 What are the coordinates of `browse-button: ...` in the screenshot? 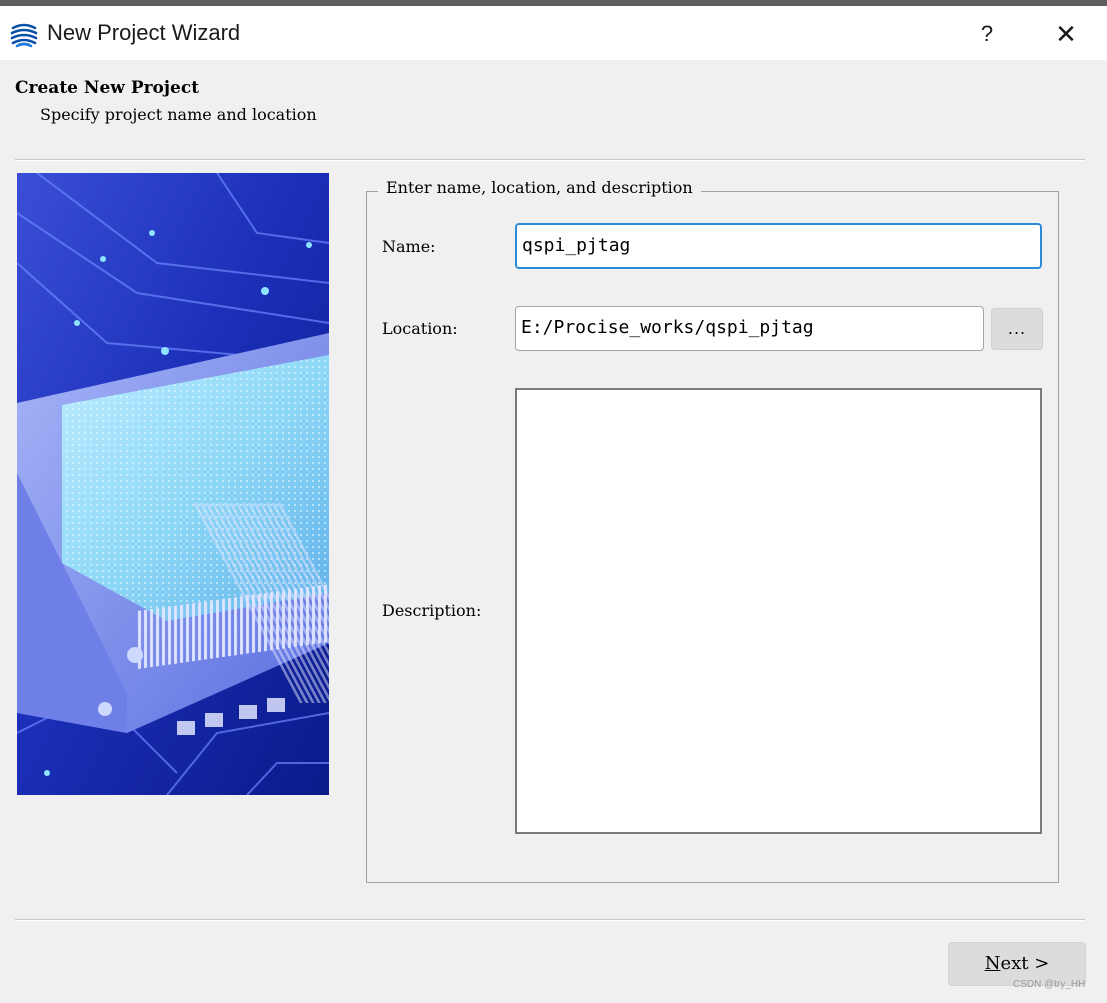 It's located at (1017, 329).